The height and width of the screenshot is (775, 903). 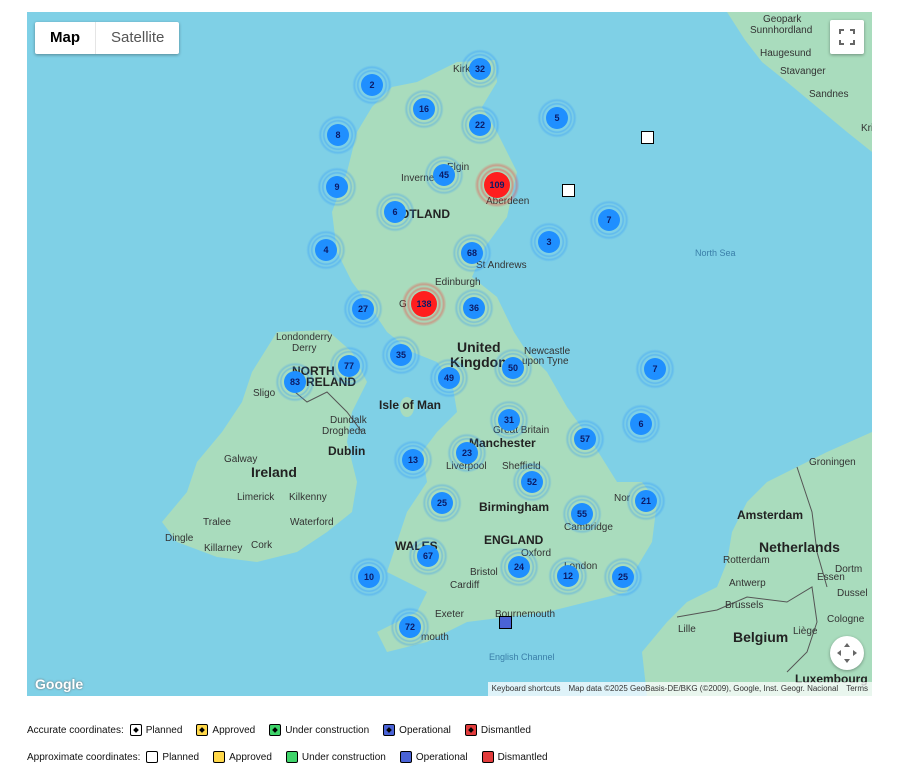 I want to click on place-label: Sunnhordland, so click(x=781, y=30).